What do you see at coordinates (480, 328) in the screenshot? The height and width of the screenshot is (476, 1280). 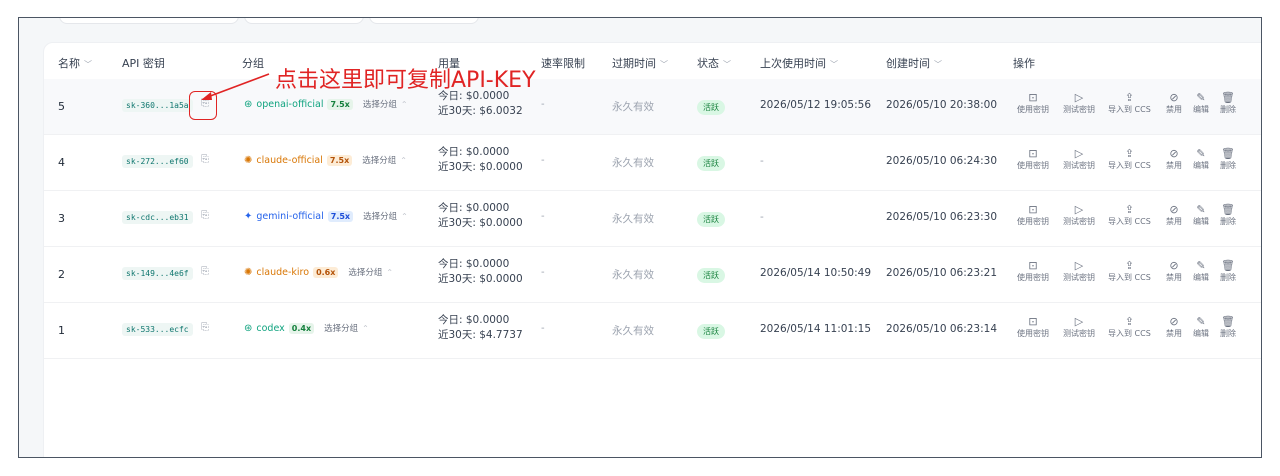 I see `usage-cell: 今日: $0.0000 近30天: $4.7737` at bounding box center [480, 328].